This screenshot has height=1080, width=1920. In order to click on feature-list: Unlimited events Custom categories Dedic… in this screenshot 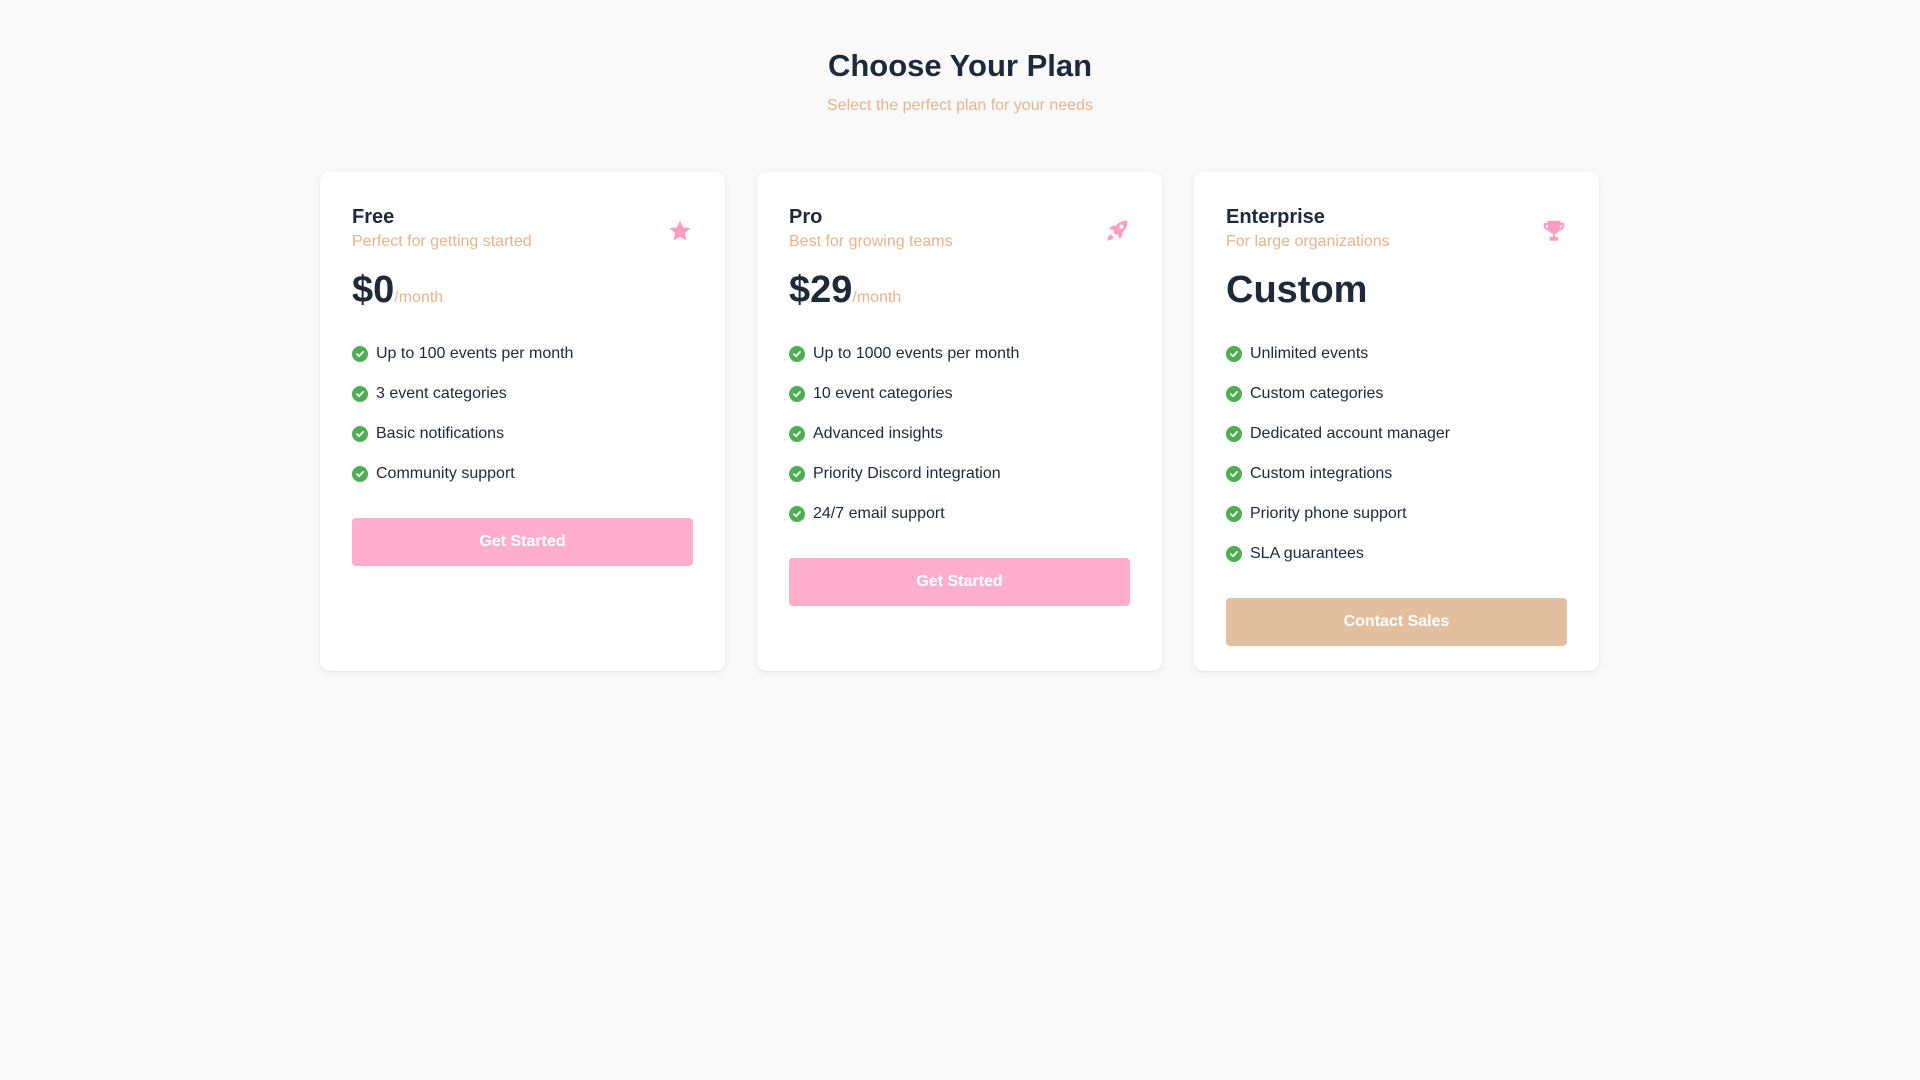, I will do `click(1396, 454)`.